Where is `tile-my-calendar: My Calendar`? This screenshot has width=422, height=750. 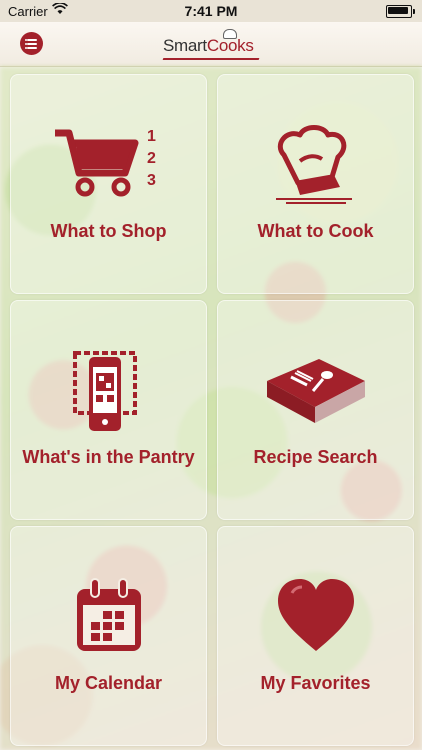
tile-my-calendar: My Calendar is located at coordinates (108, 636).